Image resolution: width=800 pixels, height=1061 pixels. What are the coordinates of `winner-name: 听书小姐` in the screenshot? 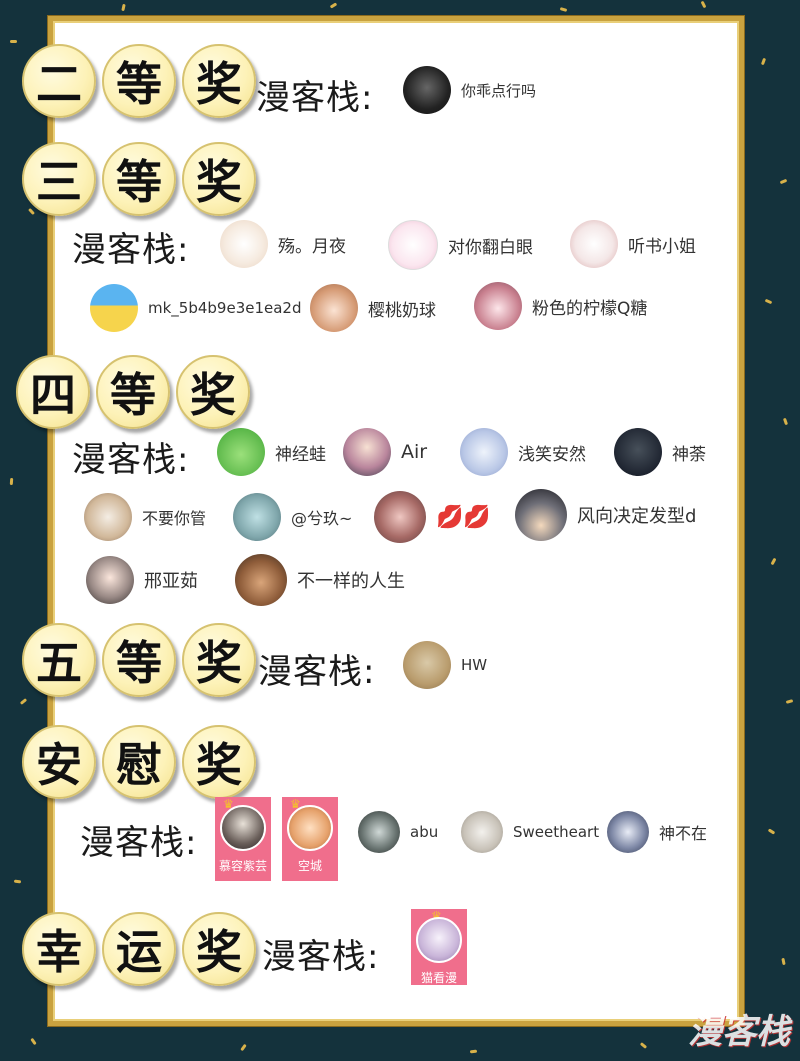 It's located at (662, 246).